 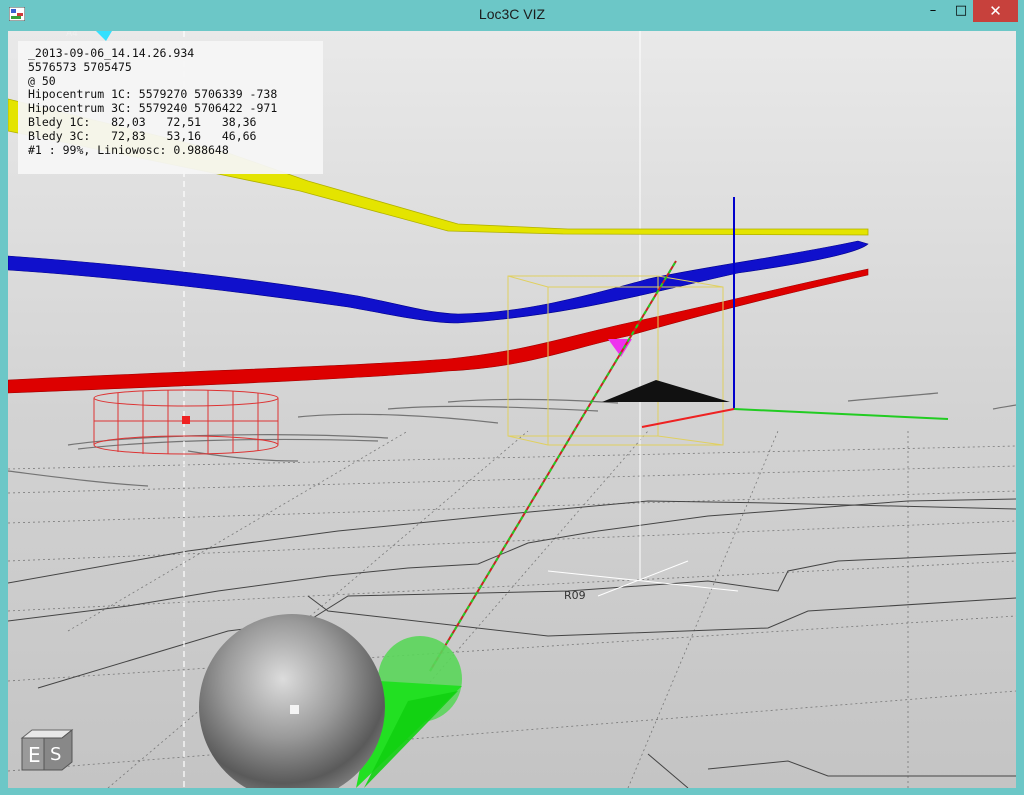 What do you see at coordinates (111, 53) in the screenshot?
I see `info-timestamp: _2013-09-06_14.14.26.934` at bounding box center [111, 53].